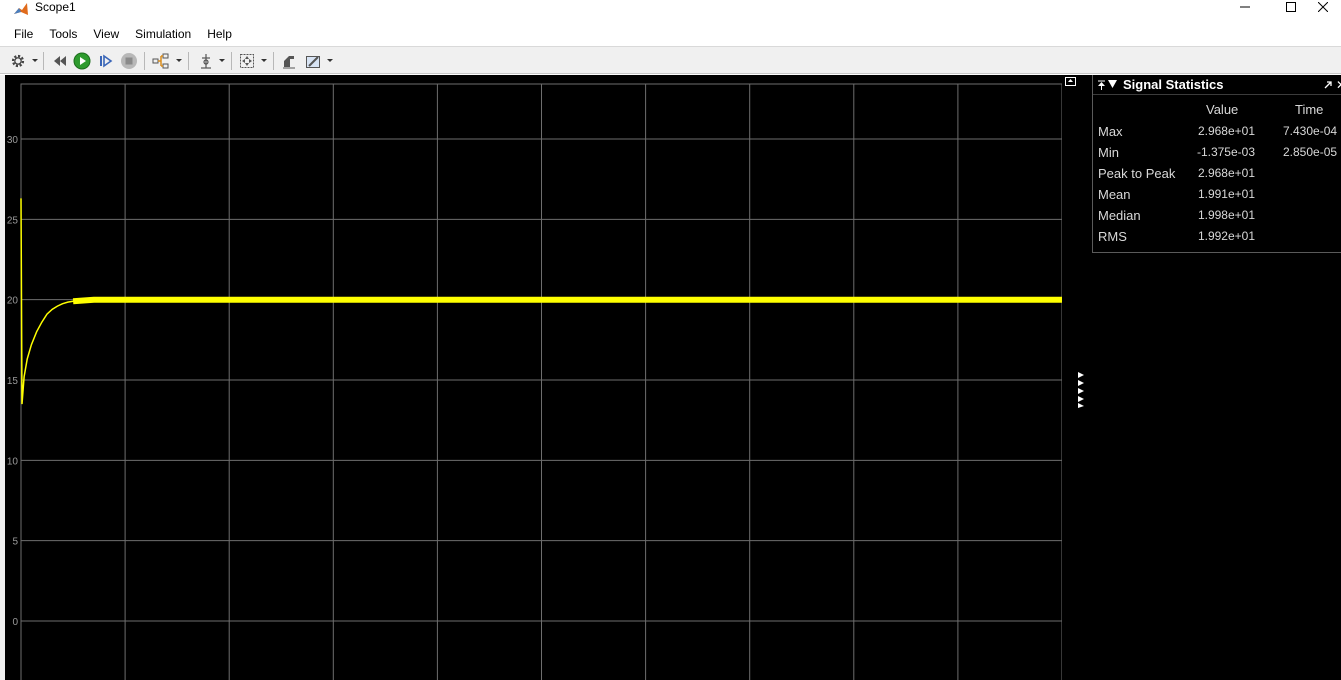 This screenshot has height=680, width=1341. I want to click on highlight-button, so click(313, 61).